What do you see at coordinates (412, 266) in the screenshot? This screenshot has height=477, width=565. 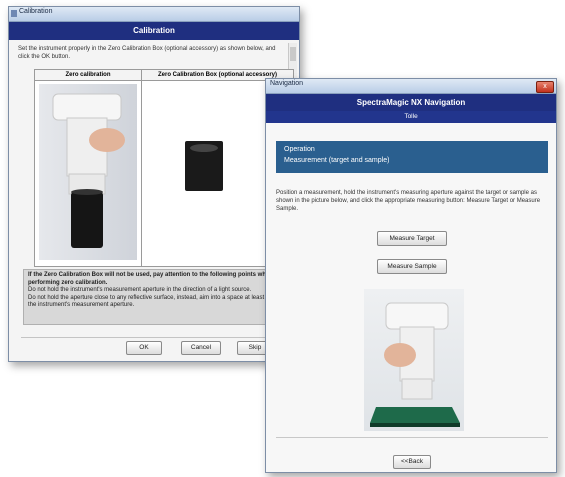 I see `measure-sample-button: Measure Sample` at bounding box center [412, 266].